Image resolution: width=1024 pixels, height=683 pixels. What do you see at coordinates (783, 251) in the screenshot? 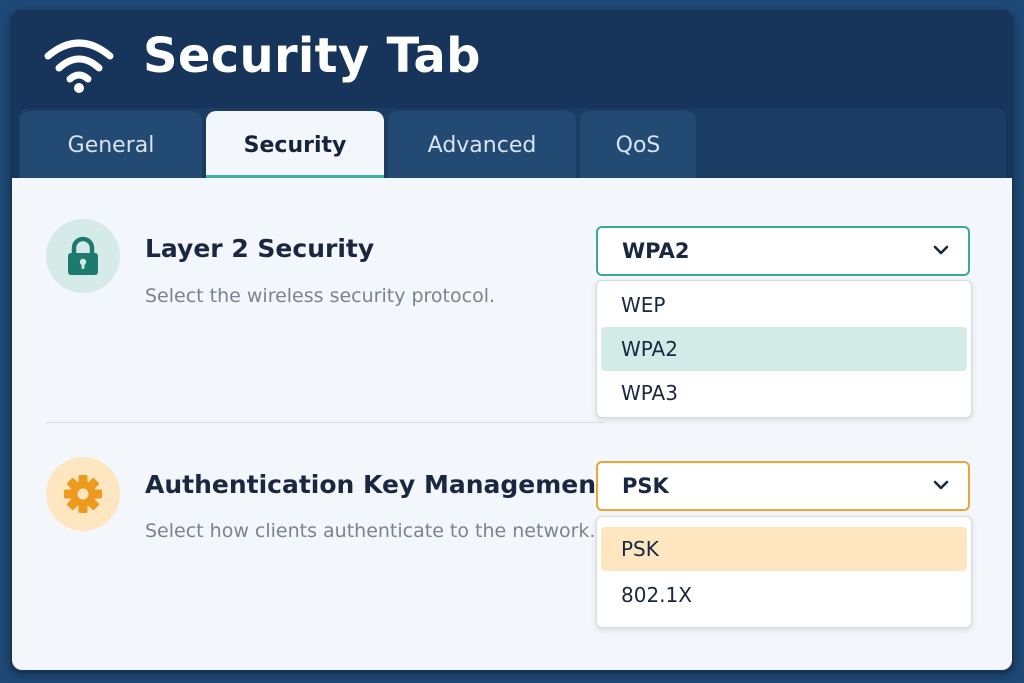
I see `layer2-security-select: WPA2` at bounding box center [783, 251].